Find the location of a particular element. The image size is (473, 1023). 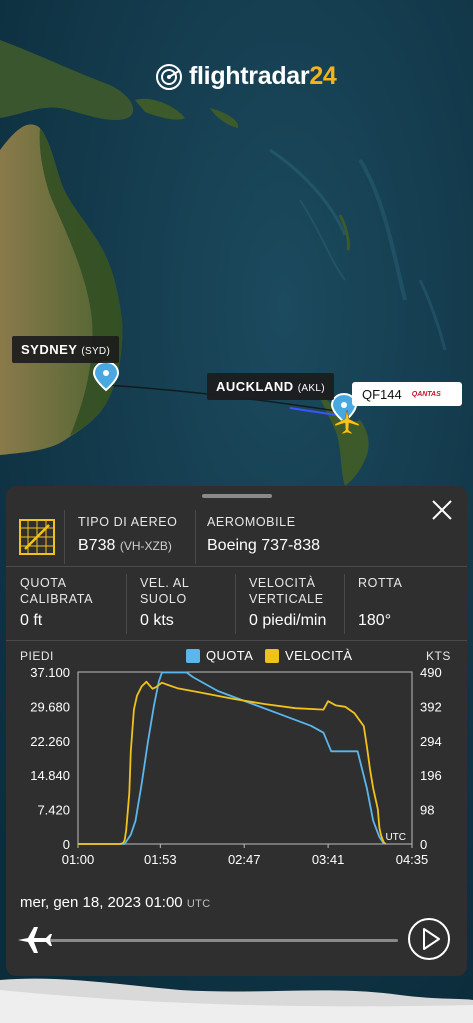

y-left-tick-label: 29.680 is located at coordinates (50, 706).